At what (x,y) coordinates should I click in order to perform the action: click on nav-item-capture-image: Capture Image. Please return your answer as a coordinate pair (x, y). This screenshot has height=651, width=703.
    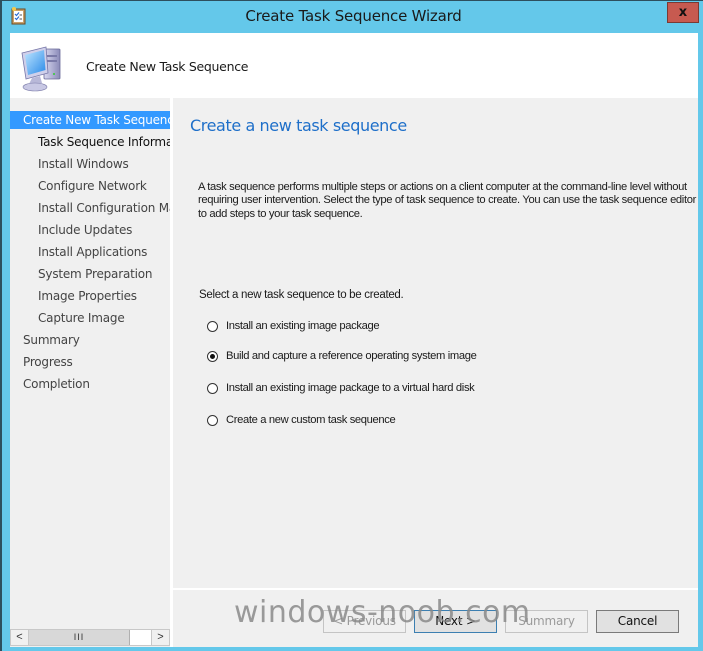
    Looking at the image, I should click on (90, 318).